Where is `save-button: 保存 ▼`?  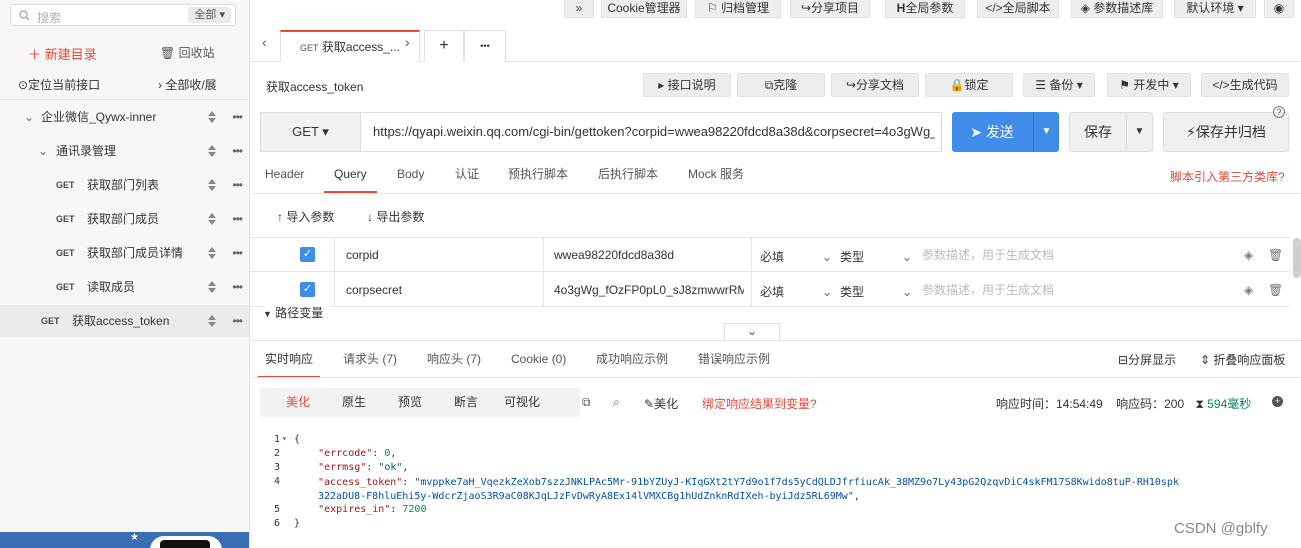
save-button: 保存 ▼ is located at coordinates (1111, 132).